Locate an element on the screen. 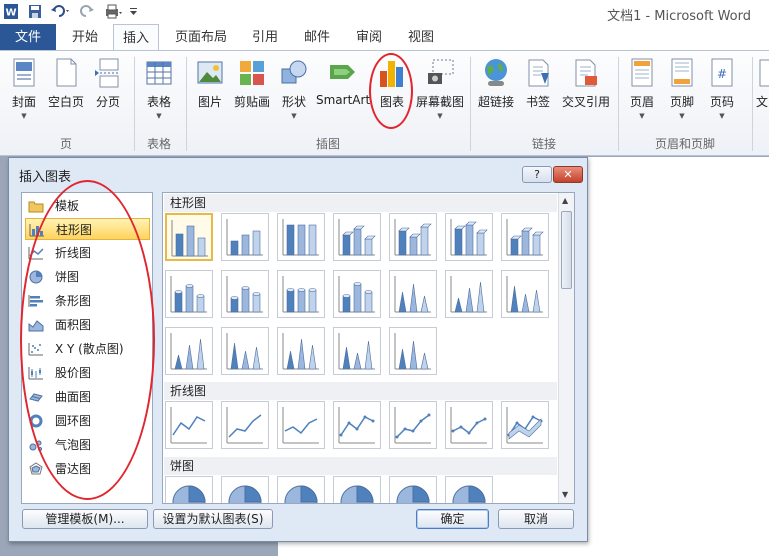  screenshot-button: 屏幕截图 ▼ is located at coordinates (440, 92).